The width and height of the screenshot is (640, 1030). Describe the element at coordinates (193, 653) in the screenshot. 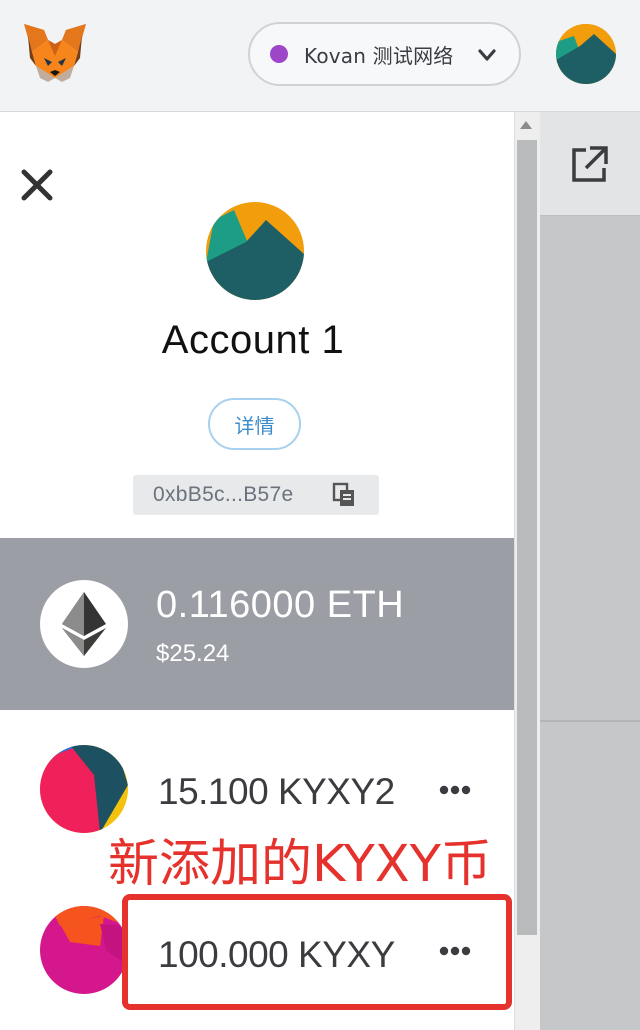

I see `eth-fiat-value: $25.24` at that location.